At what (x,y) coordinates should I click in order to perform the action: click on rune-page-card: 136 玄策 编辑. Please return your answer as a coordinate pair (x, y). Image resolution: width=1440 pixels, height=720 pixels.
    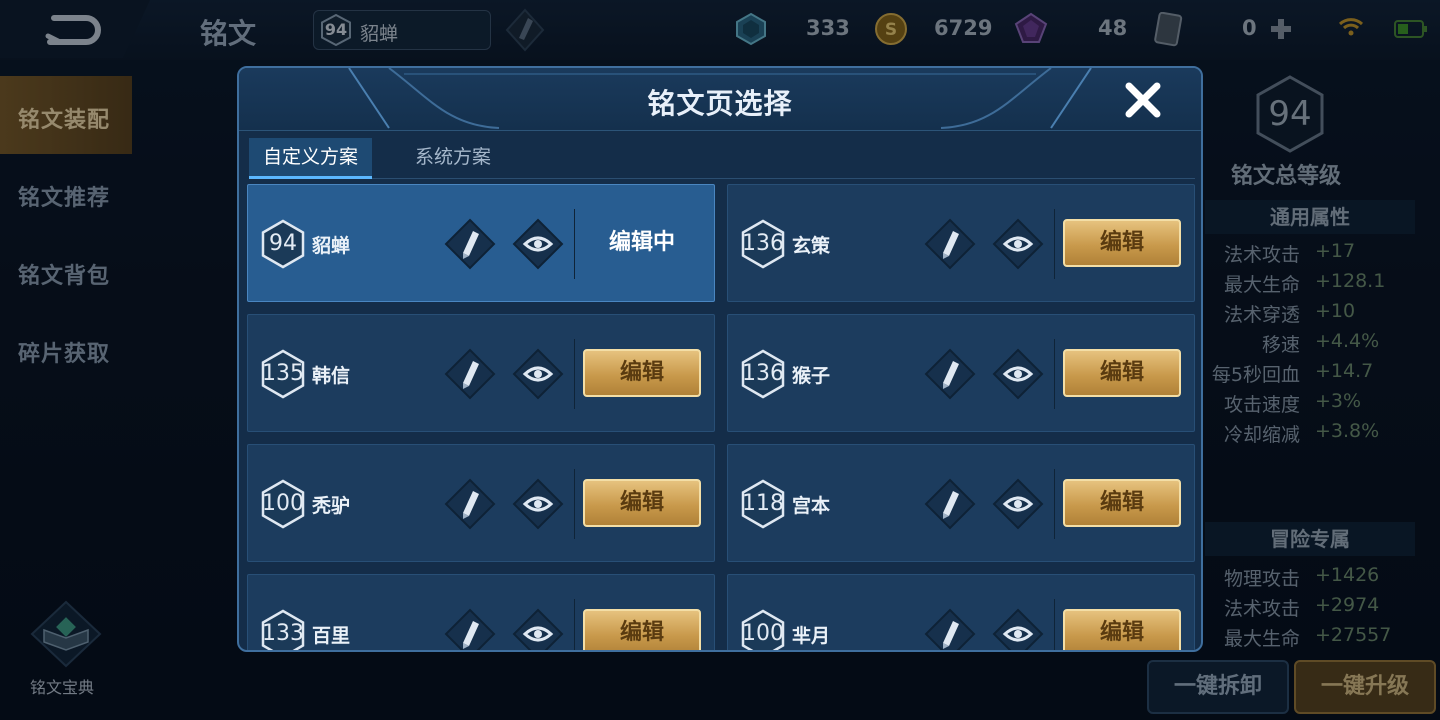
    Looking at the image, I should click on (961, 243).